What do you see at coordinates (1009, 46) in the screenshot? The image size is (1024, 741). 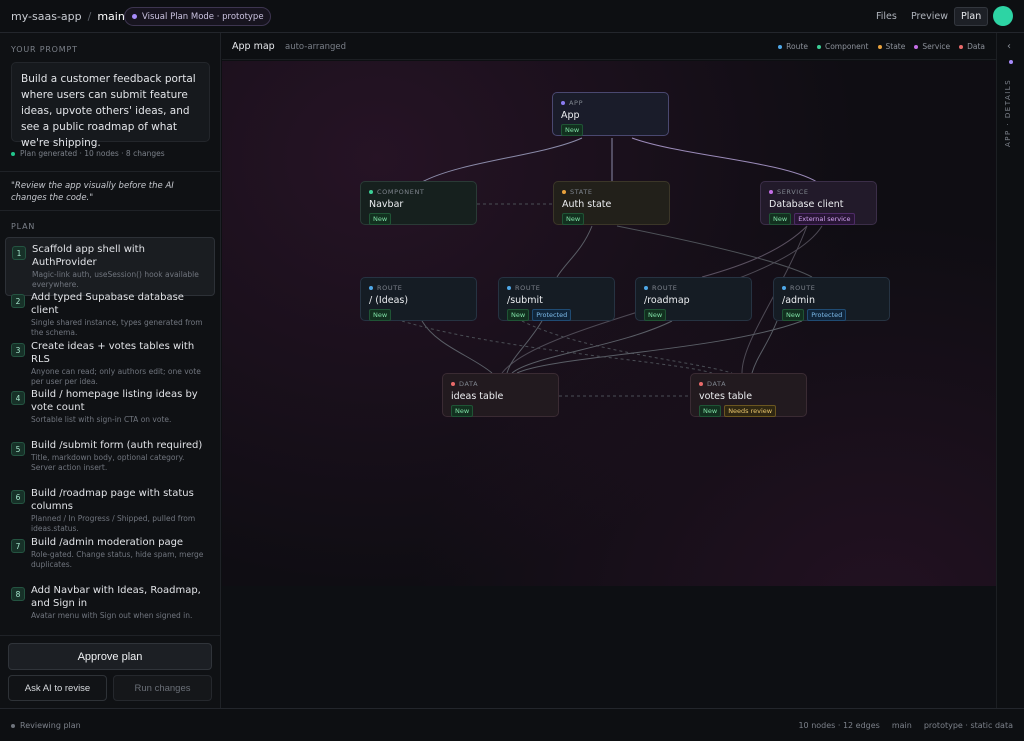 I see `chevron-left-icon: ‹` at bounding box center [1009, 46].